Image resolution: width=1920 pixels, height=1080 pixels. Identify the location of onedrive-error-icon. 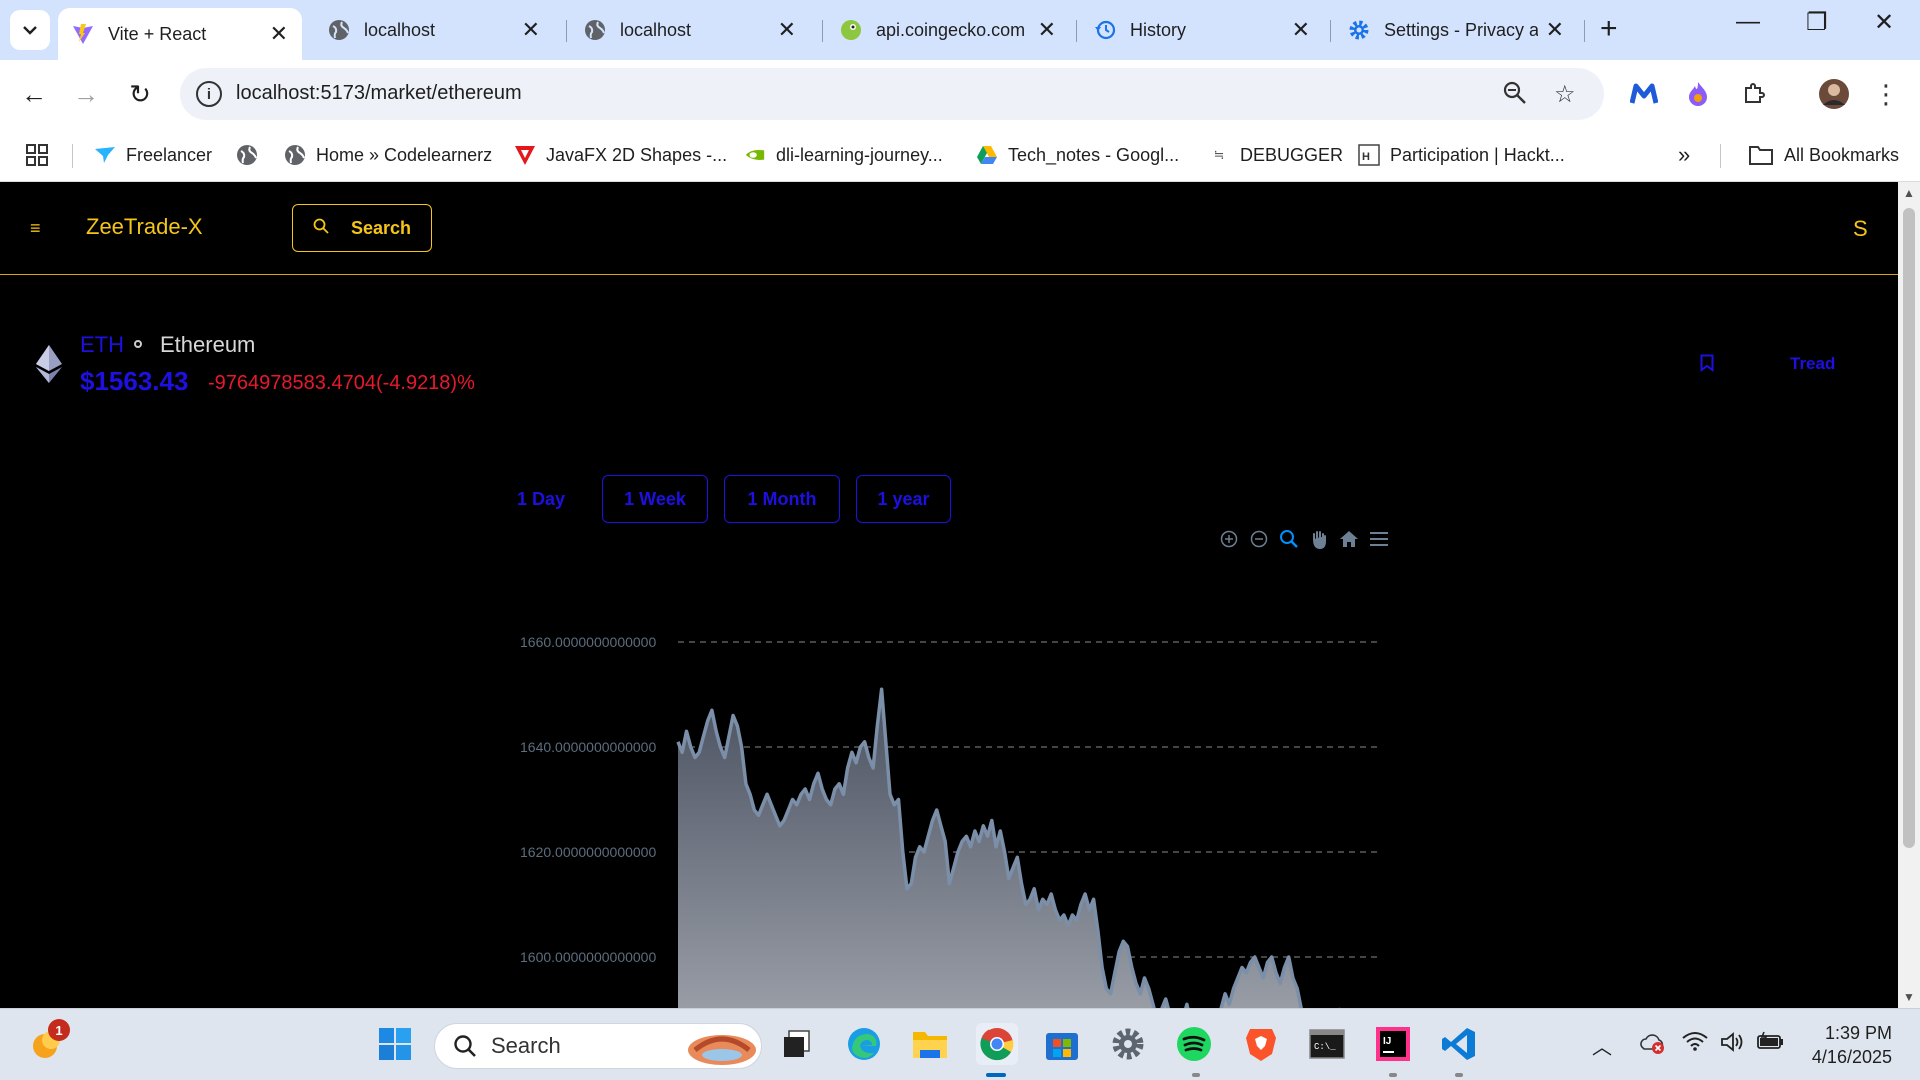
(1652, 1046).